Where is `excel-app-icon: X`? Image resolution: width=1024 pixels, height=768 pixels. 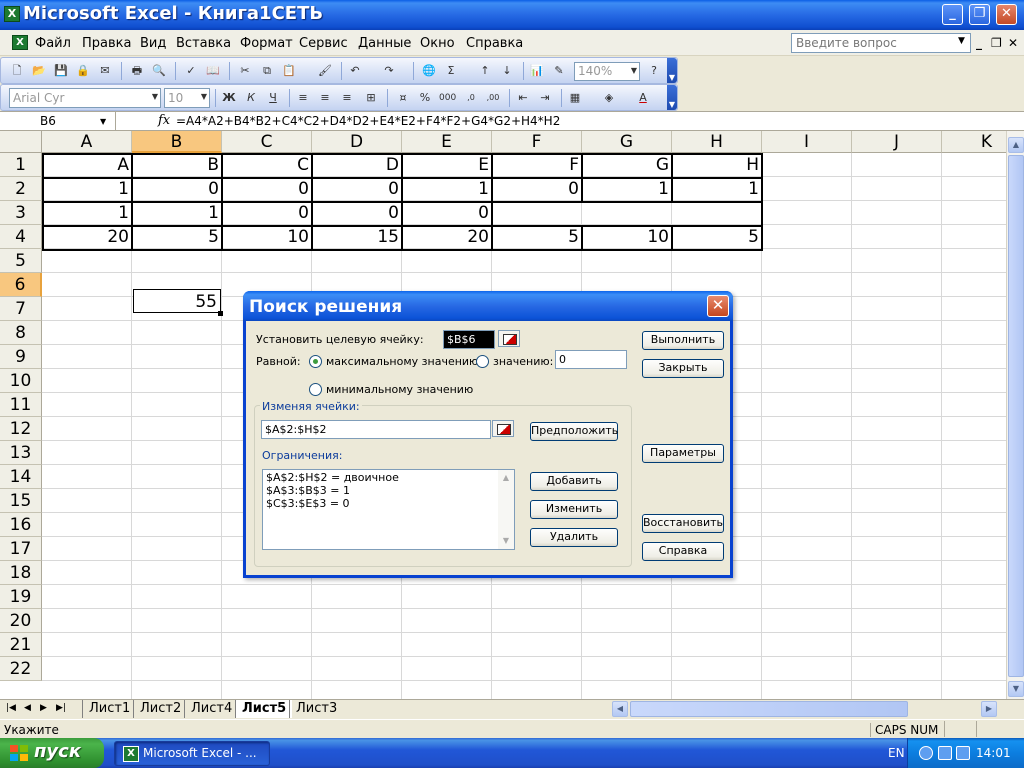
excel-app-icon: X is located at coordinates (12, 14).